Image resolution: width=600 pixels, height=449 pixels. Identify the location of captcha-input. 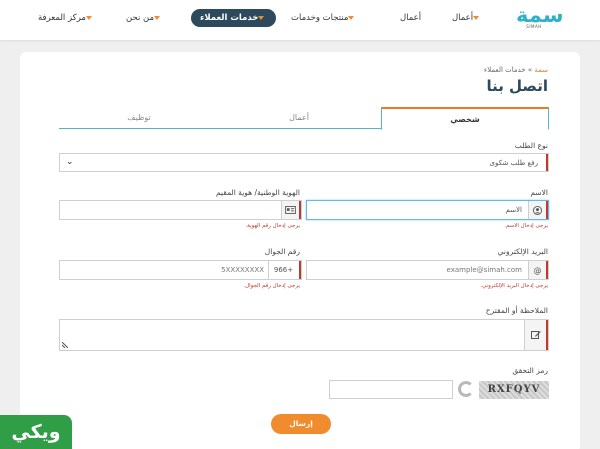
(391, 389).